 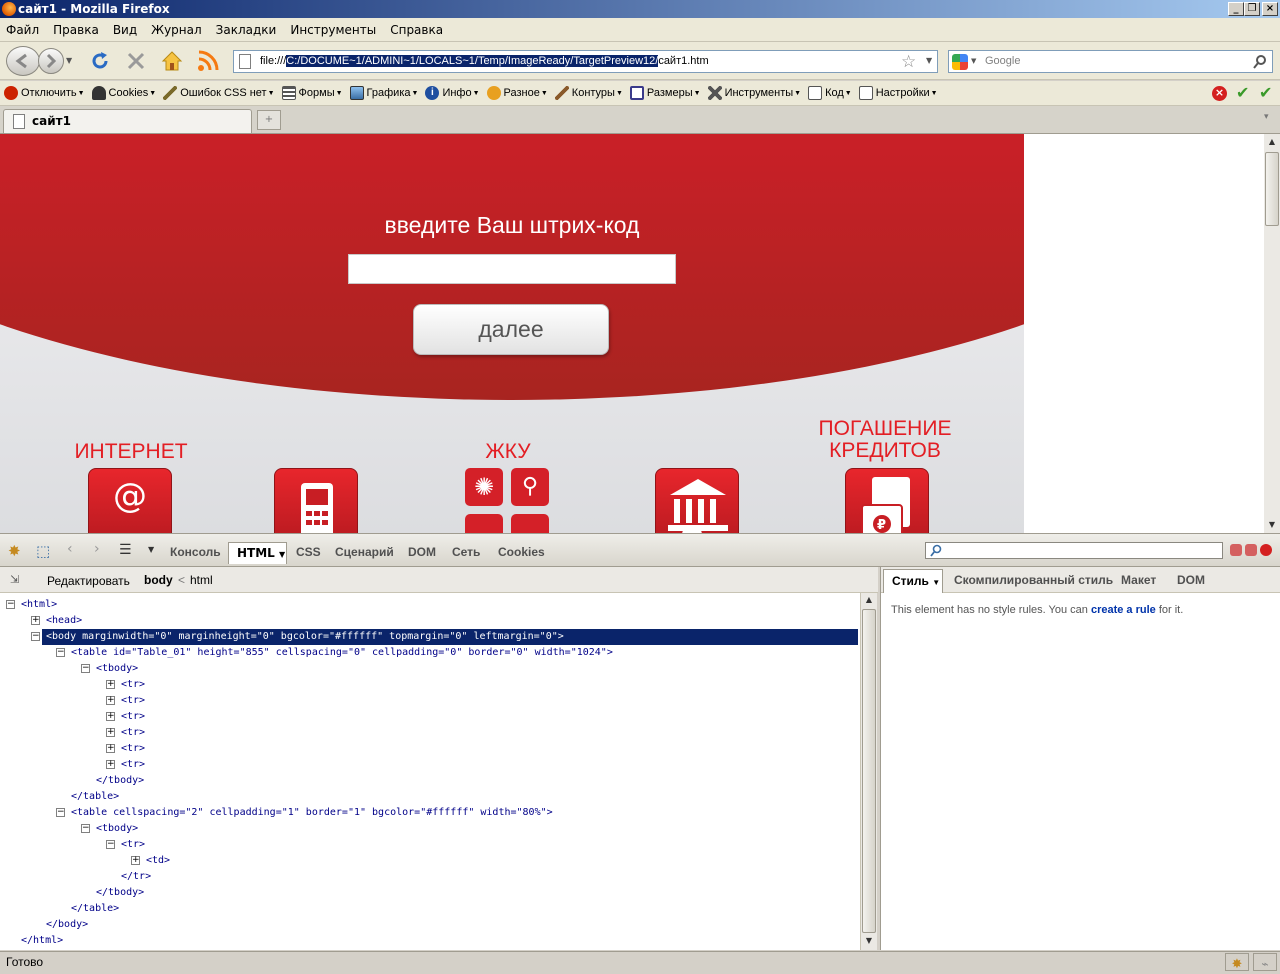 What do you see at coordinates (136, 61) in the screenshot?
I see `stop-icon` at bounding box center [136, 61].